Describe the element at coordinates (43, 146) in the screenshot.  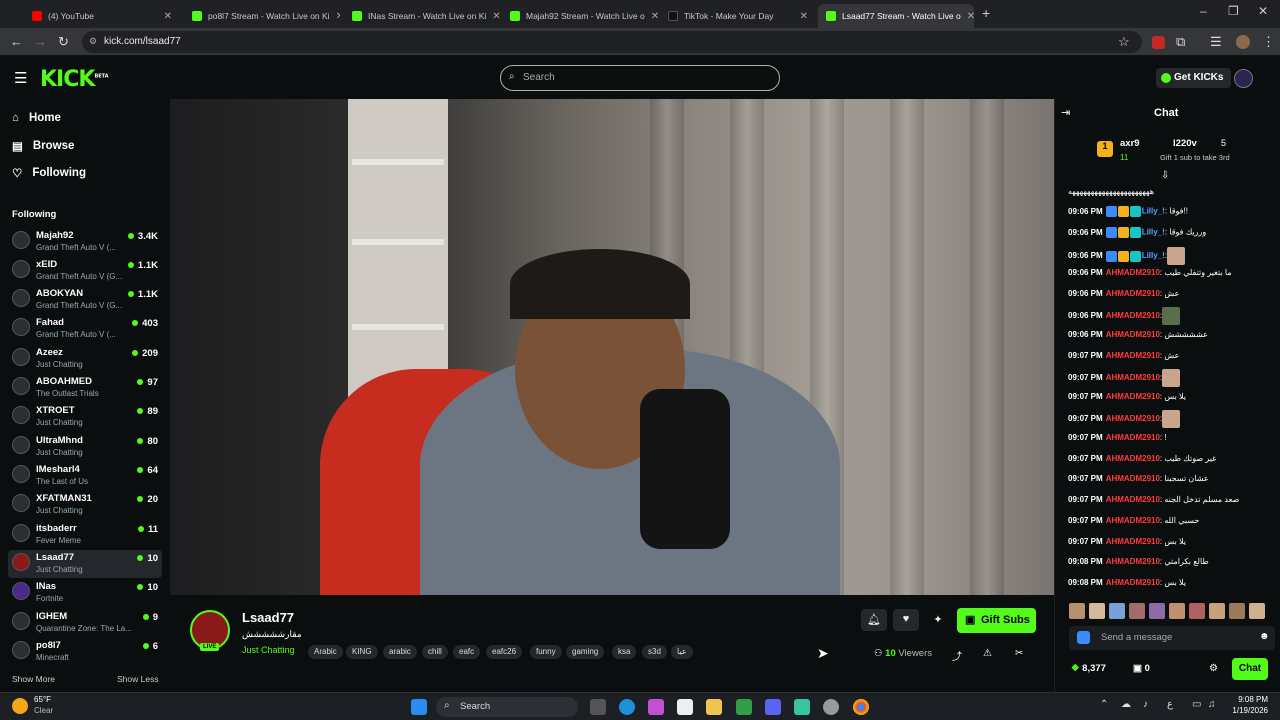
I see `sidebar-item-browse: ▤ Browse` at that location.